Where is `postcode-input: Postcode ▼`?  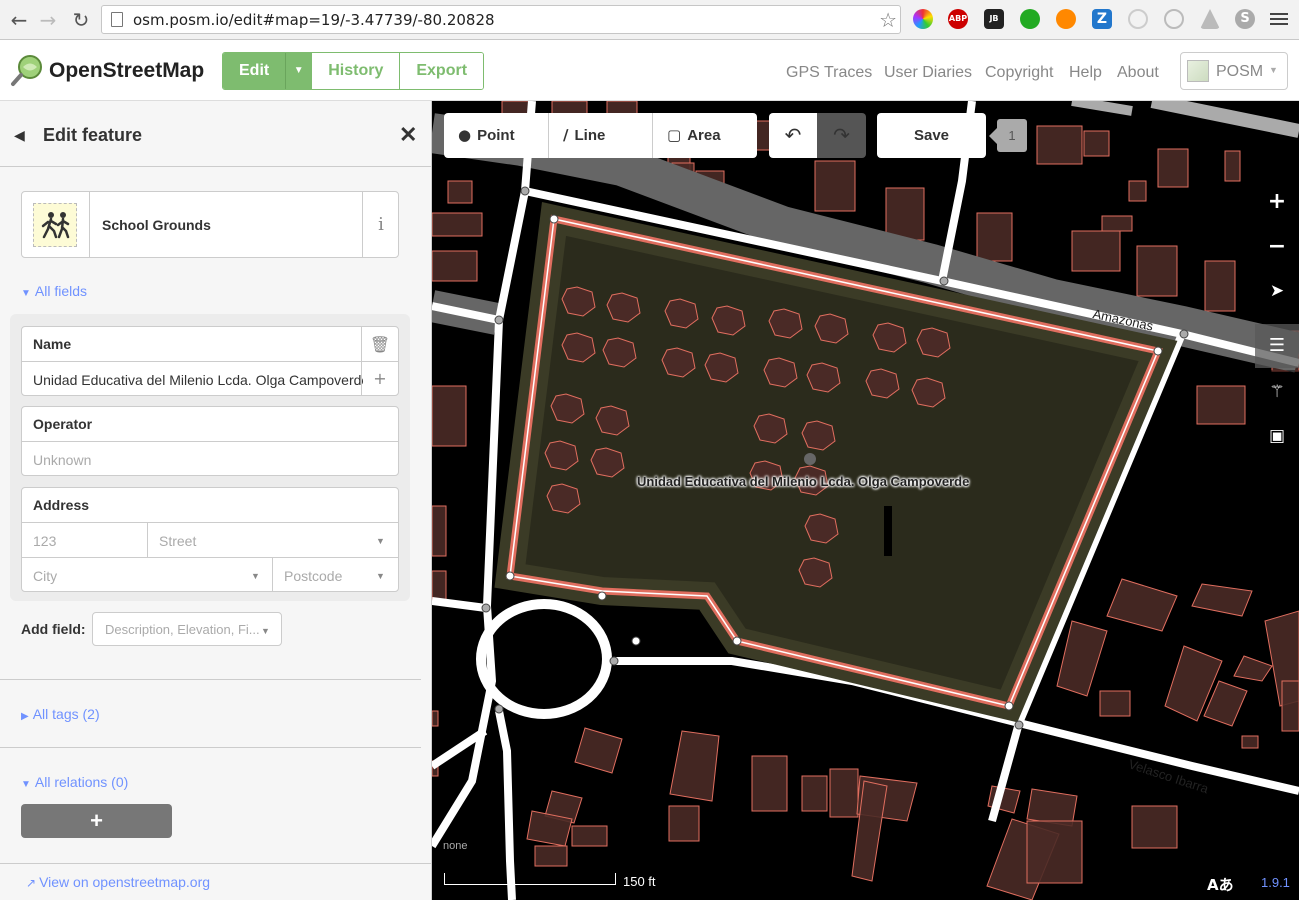 postcode-input: Postcode ▼ is located at coordinates (335, 575).